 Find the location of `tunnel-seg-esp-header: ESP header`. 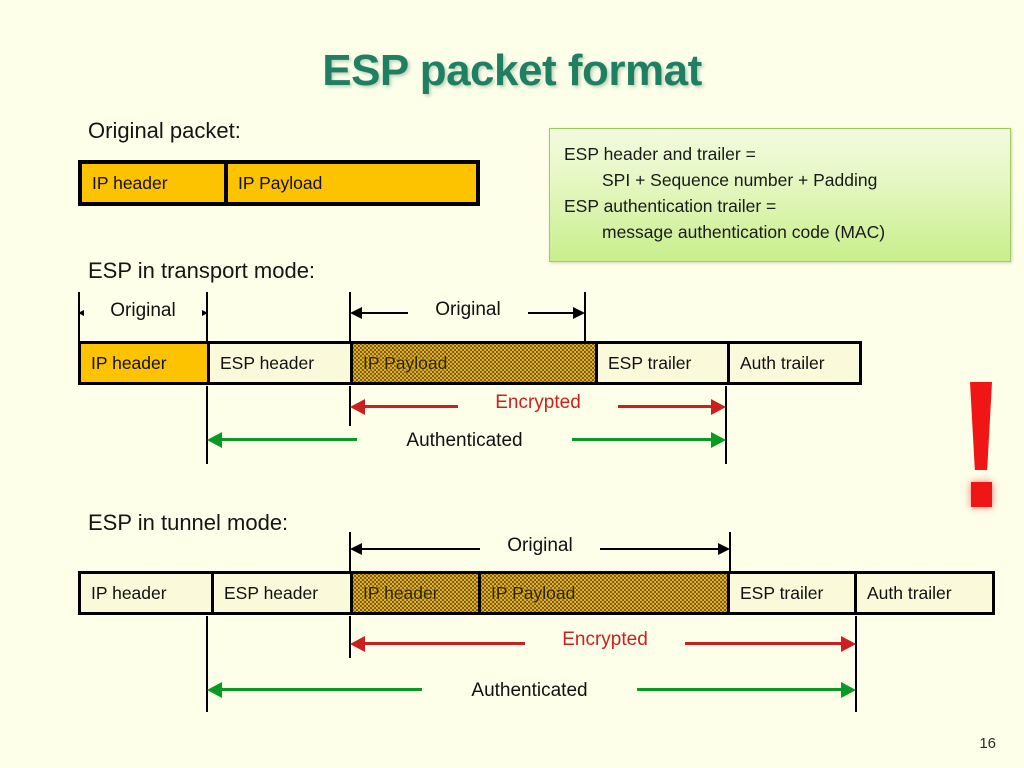

tunnel-seg-esp-header: ESP header is located at coordinates (283, 593).